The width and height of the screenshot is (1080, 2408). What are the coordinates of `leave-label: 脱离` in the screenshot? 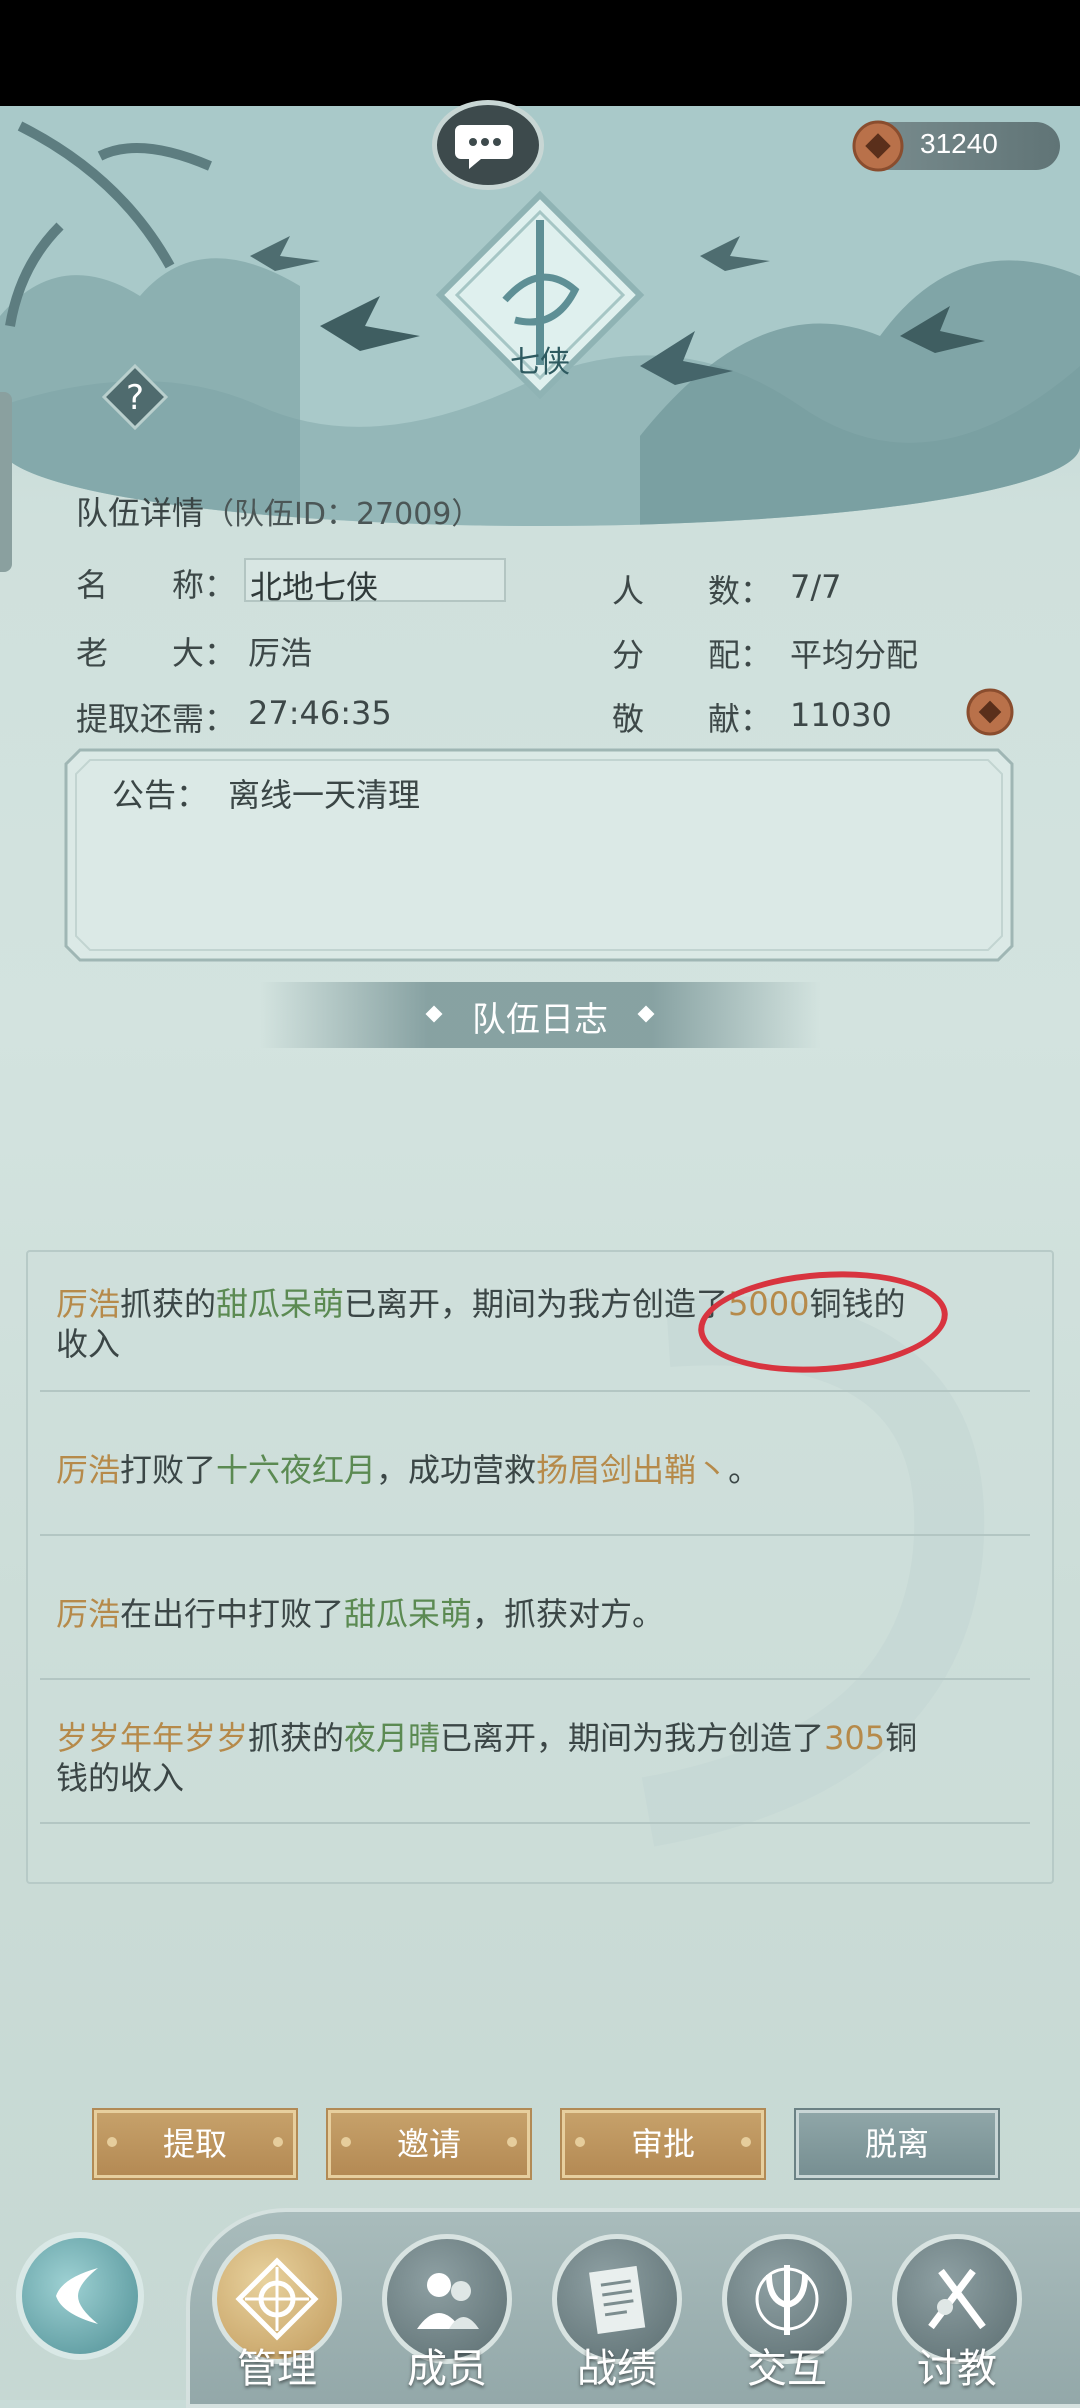 It's located at (896, 2144).